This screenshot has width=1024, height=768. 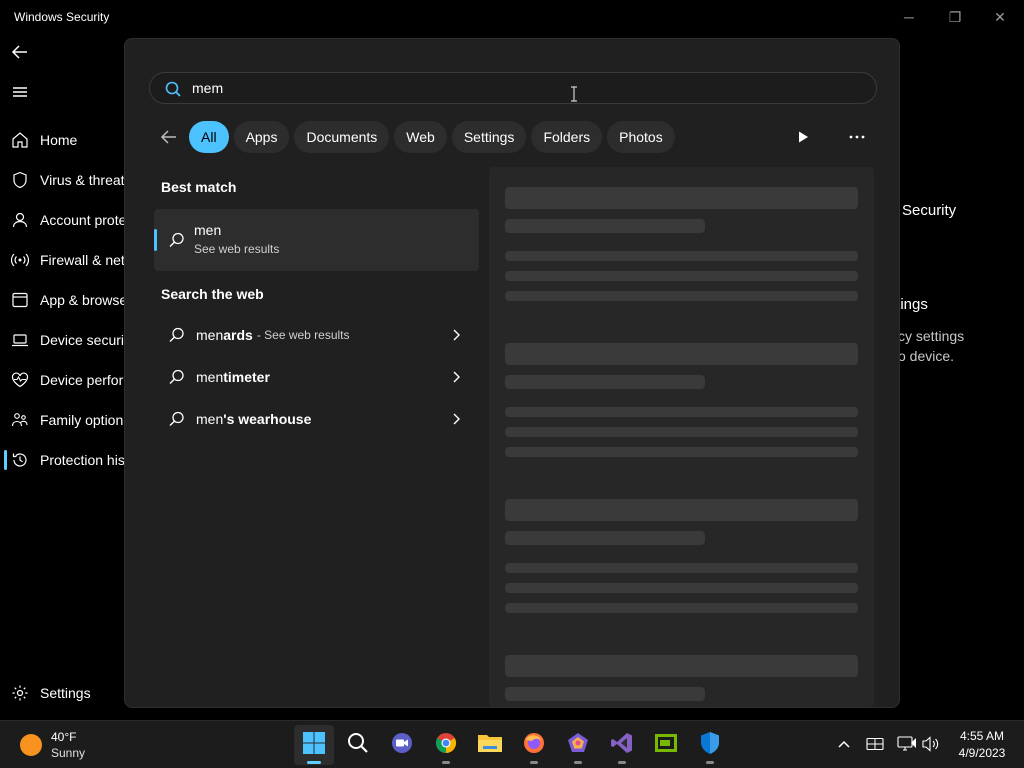 I want to click on sidebar-item-label: Device perfor, so click(x=82, y=380).